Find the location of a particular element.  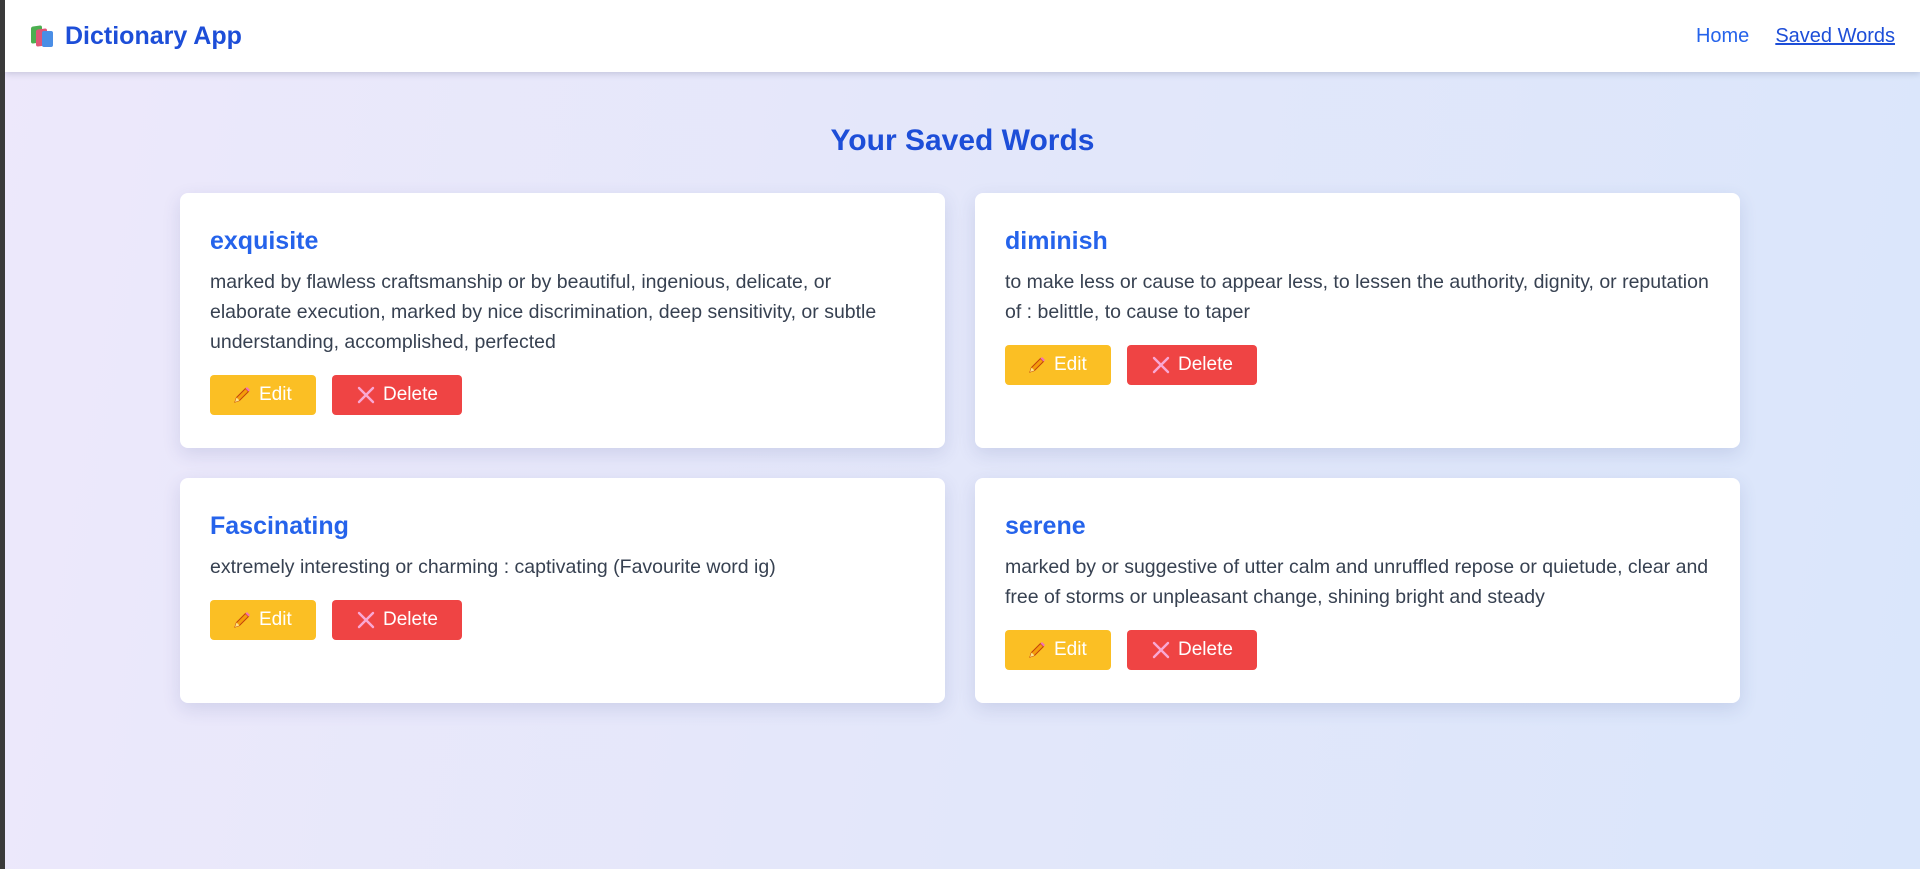

nav-links: Home Saved Words is located at coordinates (1795, 36).